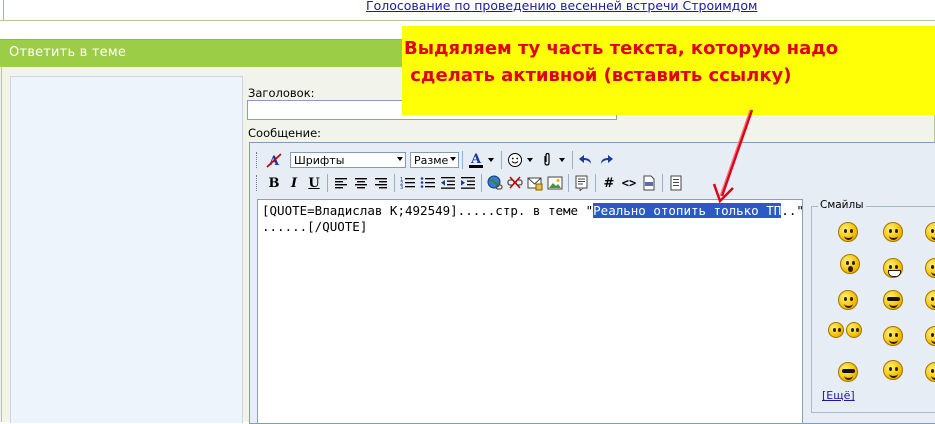 This screenshot has width=935, height=424. Describe the element at coordinates (294, 183) in the screenshot. I see `italic-button: I` at that location.